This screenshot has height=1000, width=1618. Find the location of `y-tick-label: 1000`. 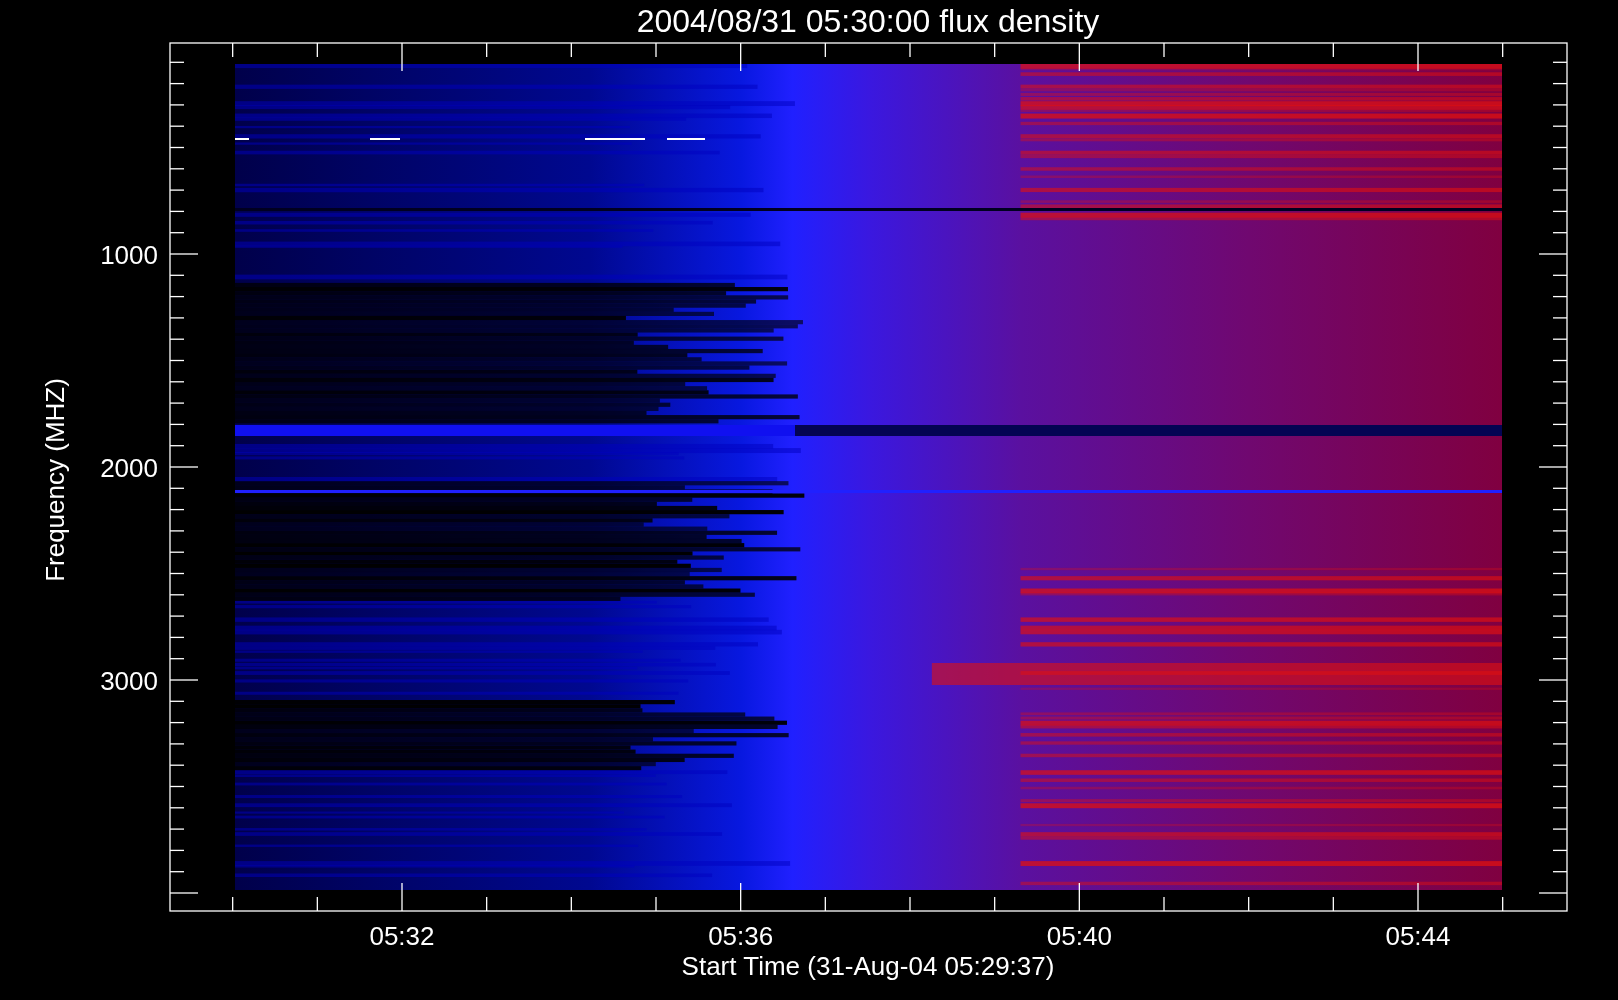

y-tick-label: 1000 is located at coordinates (129, 255).